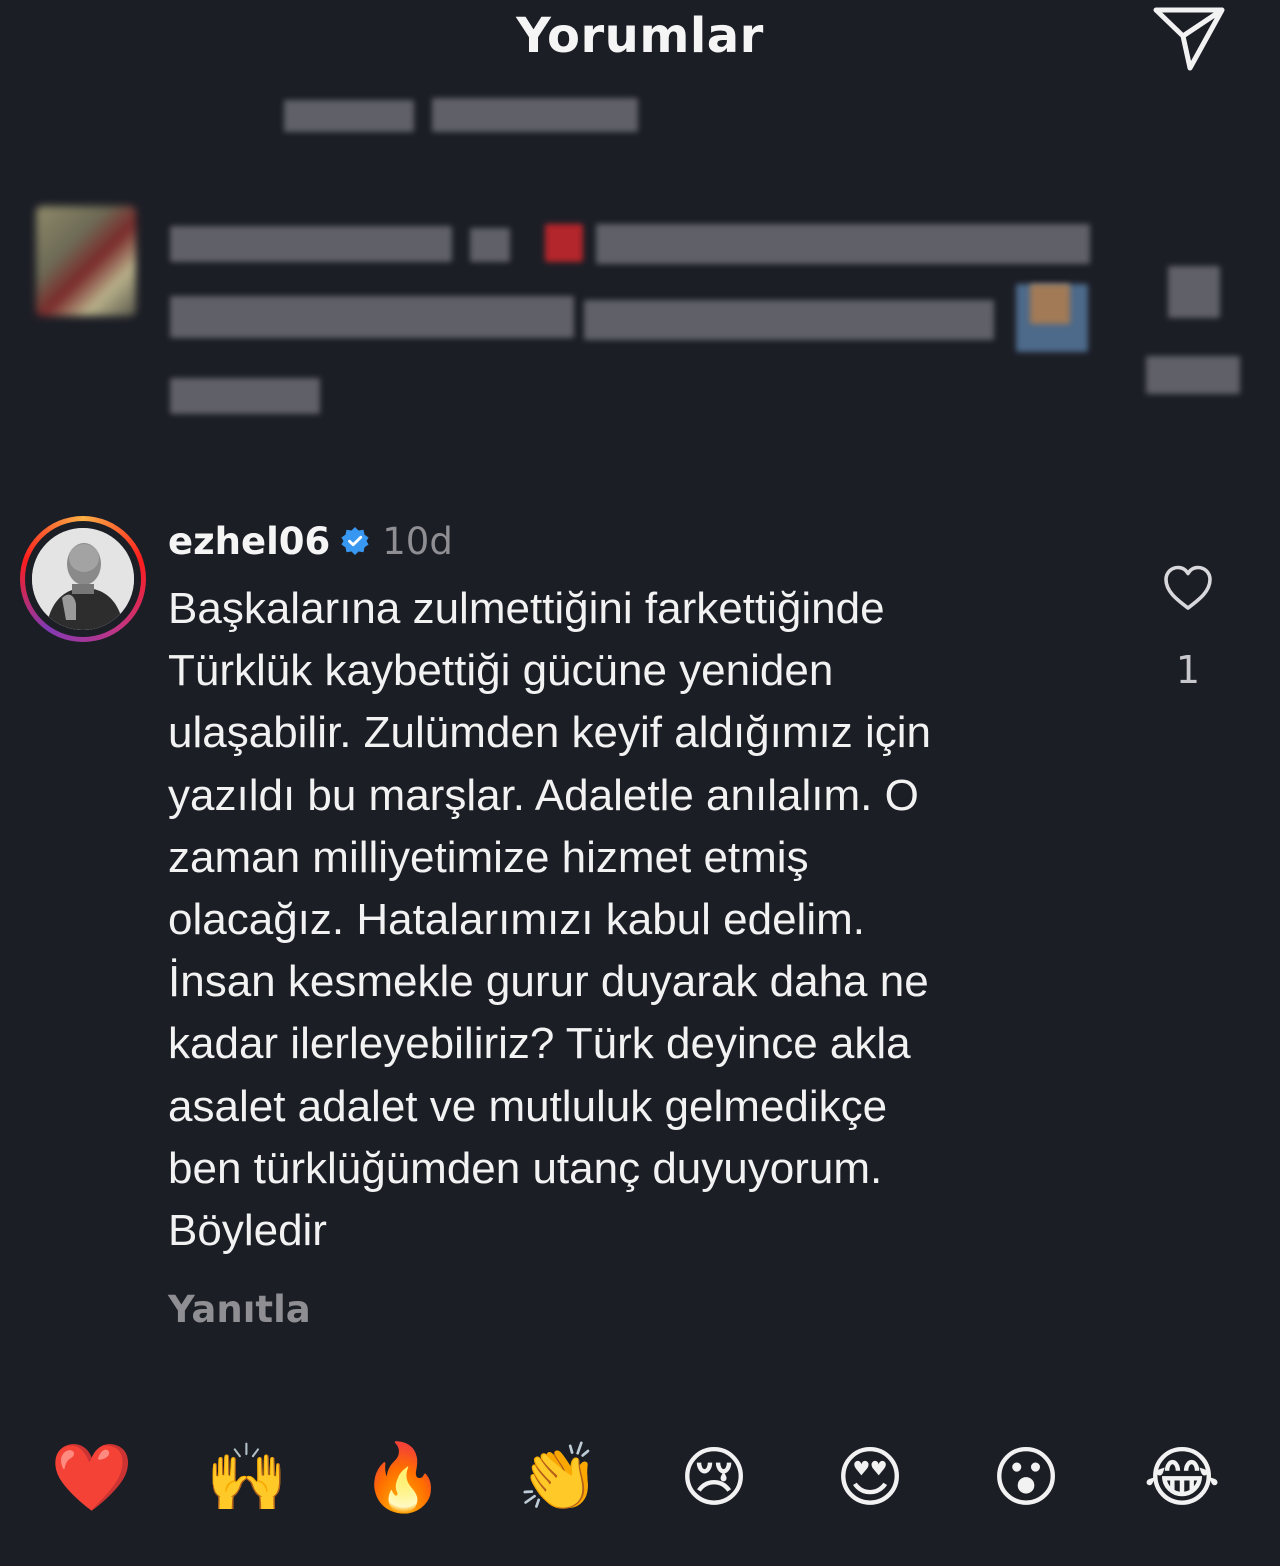  What do you see at coordinates (1188, 588) in the screenshot?
I see `heart-outline-icon` at bounding box center [1188, 588].